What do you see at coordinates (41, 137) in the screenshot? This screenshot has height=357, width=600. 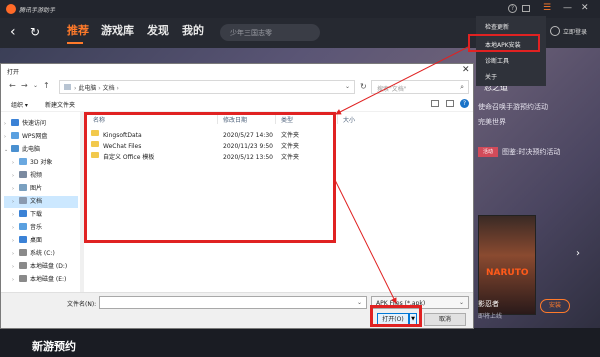 I see `tree-item: › WPS网盘` at bounding box center [41, 137].